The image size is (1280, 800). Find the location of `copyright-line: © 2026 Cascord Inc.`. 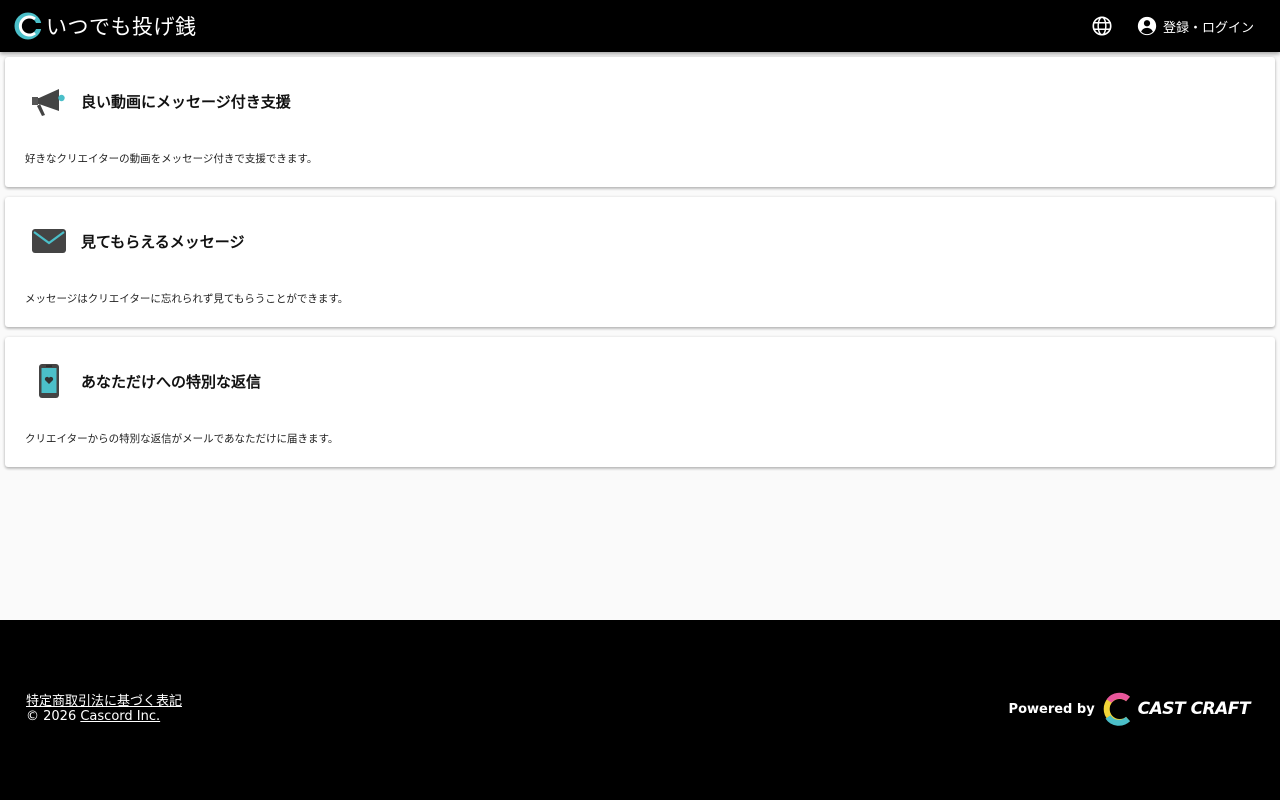

copyright-line: © 2026 Cascord Inc. is located at coordinates (104, 716).